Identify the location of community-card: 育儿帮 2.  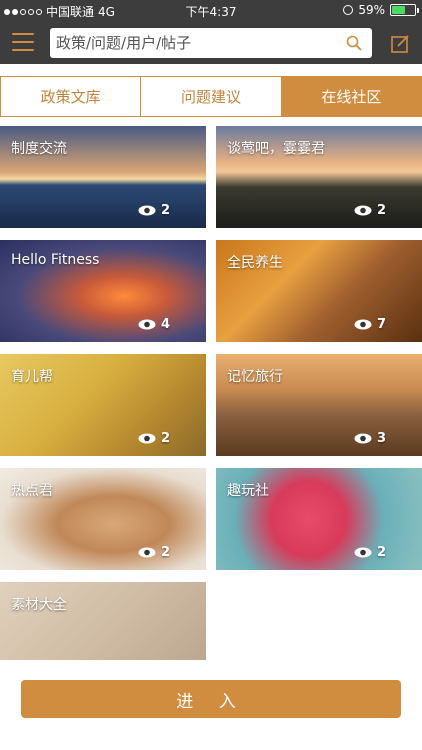
(103, 405).